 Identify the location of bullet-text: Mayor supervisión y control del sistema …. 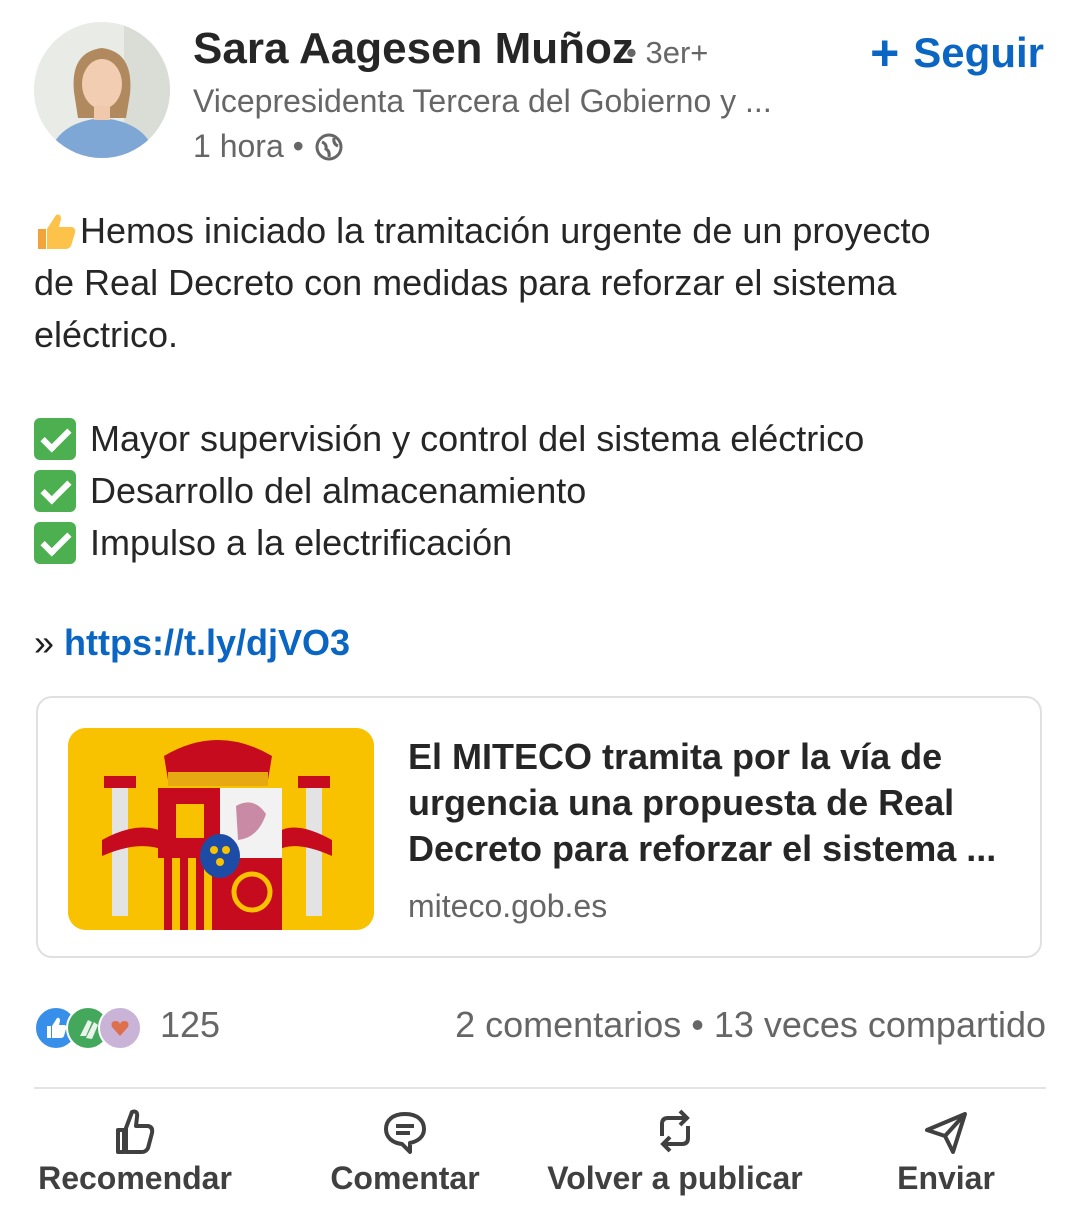
(477, 438).